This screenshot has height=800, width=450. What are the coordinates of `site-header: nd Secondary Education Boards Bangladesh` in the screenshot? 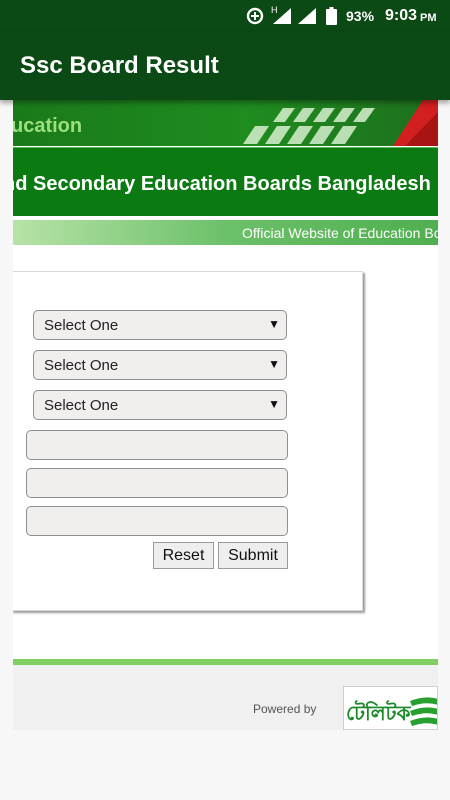 It's located at (225, 181).